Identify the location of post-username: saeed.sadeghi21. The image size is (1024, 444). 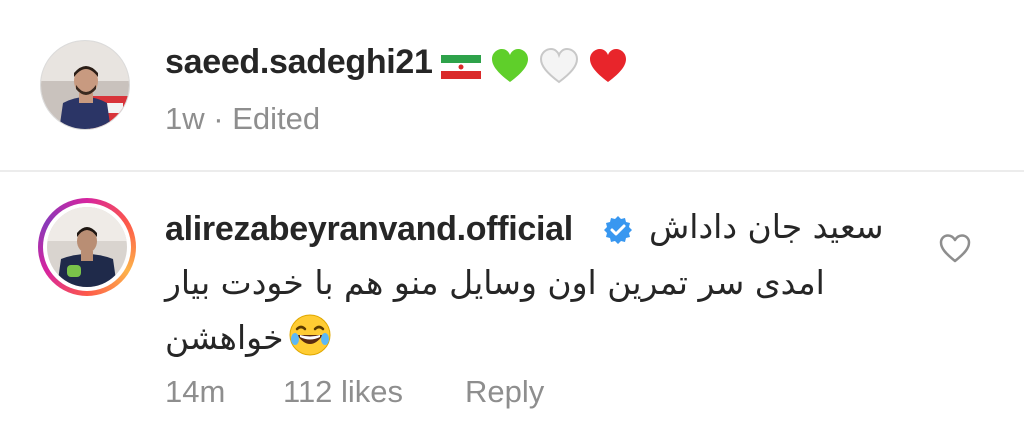
(299, 62).